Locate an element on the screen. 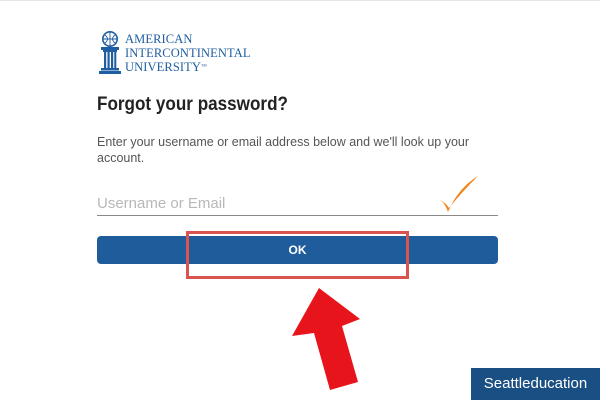 The width and height of the screenshot is (600, 400). watermark-badge: Seattleducation is located at coordinates (535, 384).